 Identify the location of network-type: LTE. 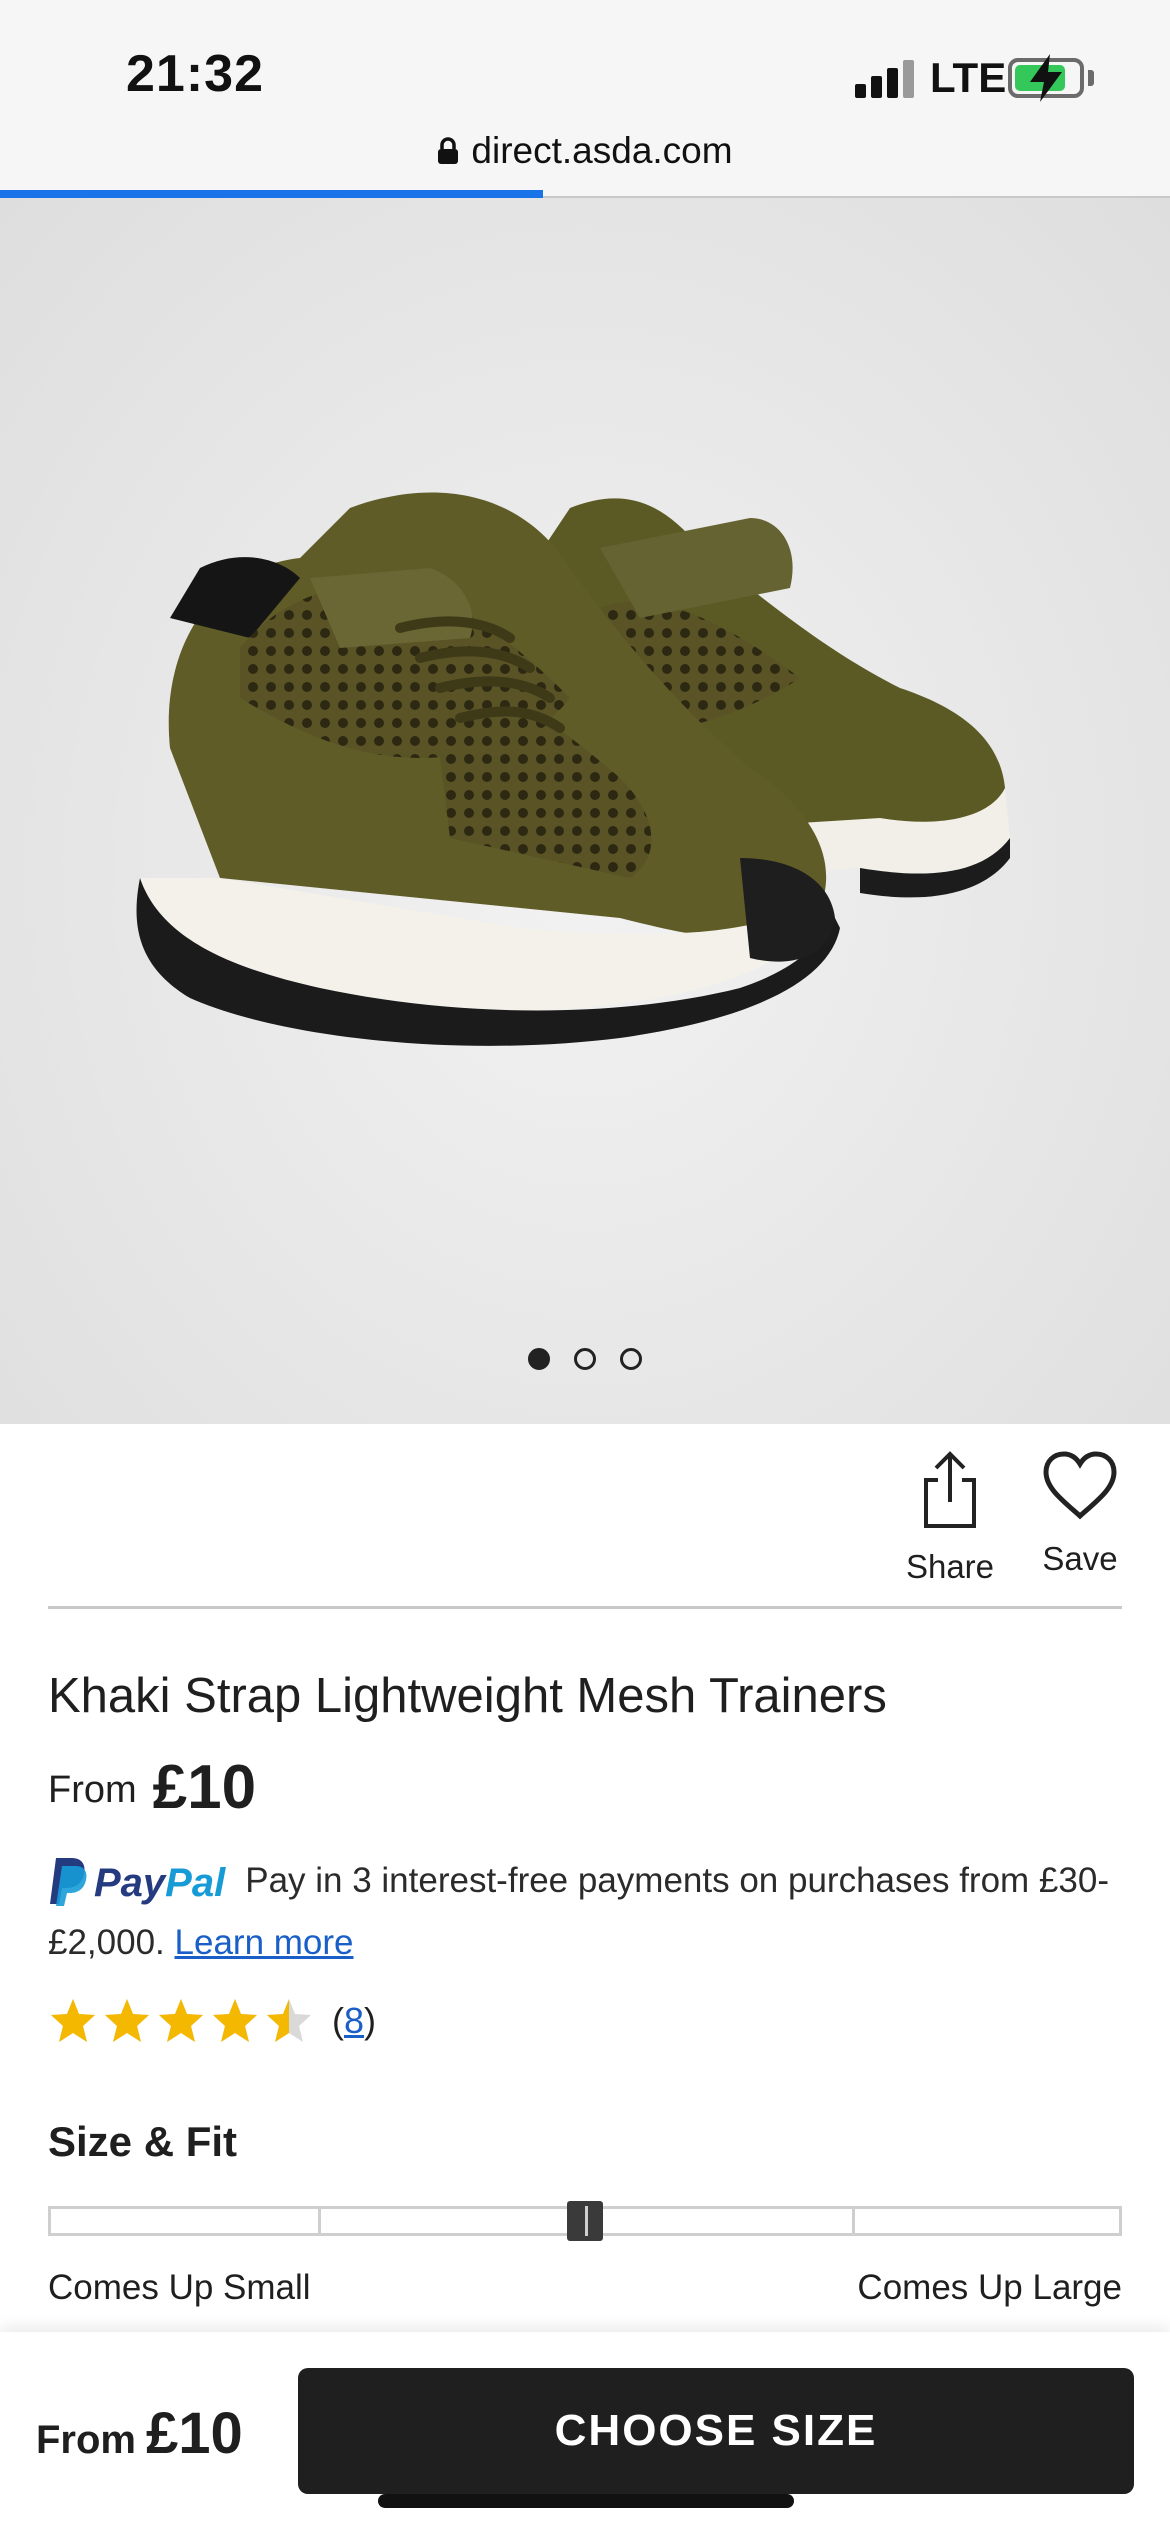
(968, 77).